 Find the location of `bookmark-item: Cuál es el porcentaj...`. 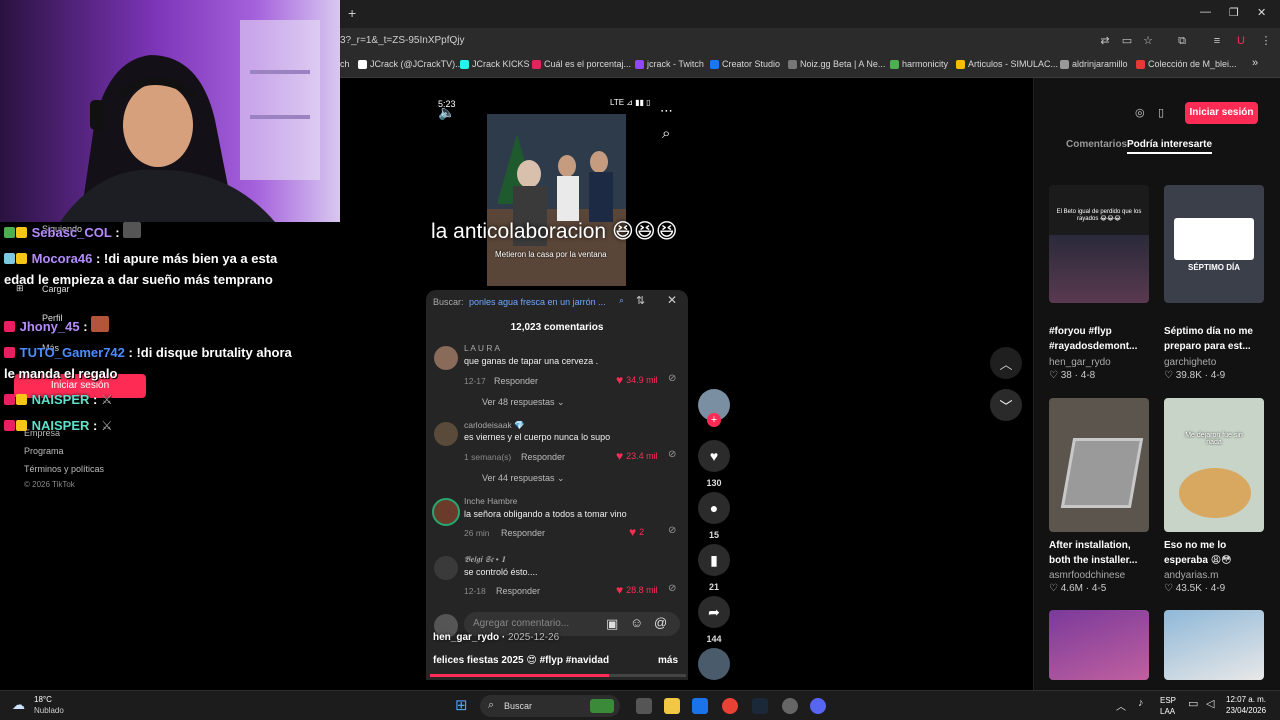

bookmark-item: Cuál es el porcentaj... is located at coordinates (581, 64).